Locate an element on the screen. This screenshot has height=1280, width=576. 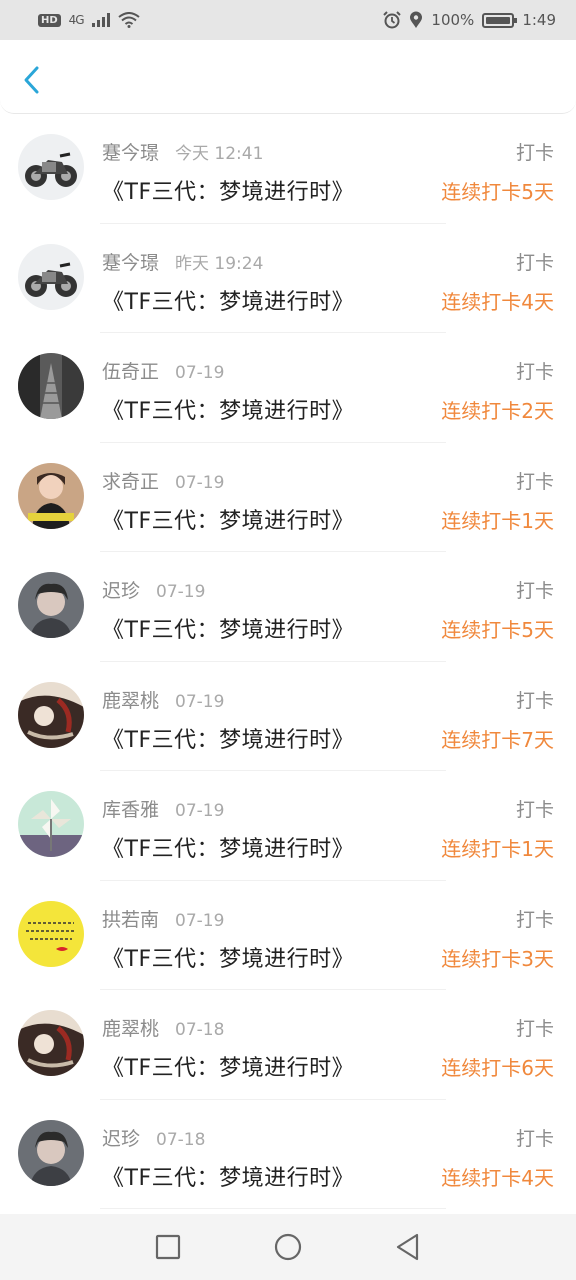
back-button is located at coordinates (32, 80).